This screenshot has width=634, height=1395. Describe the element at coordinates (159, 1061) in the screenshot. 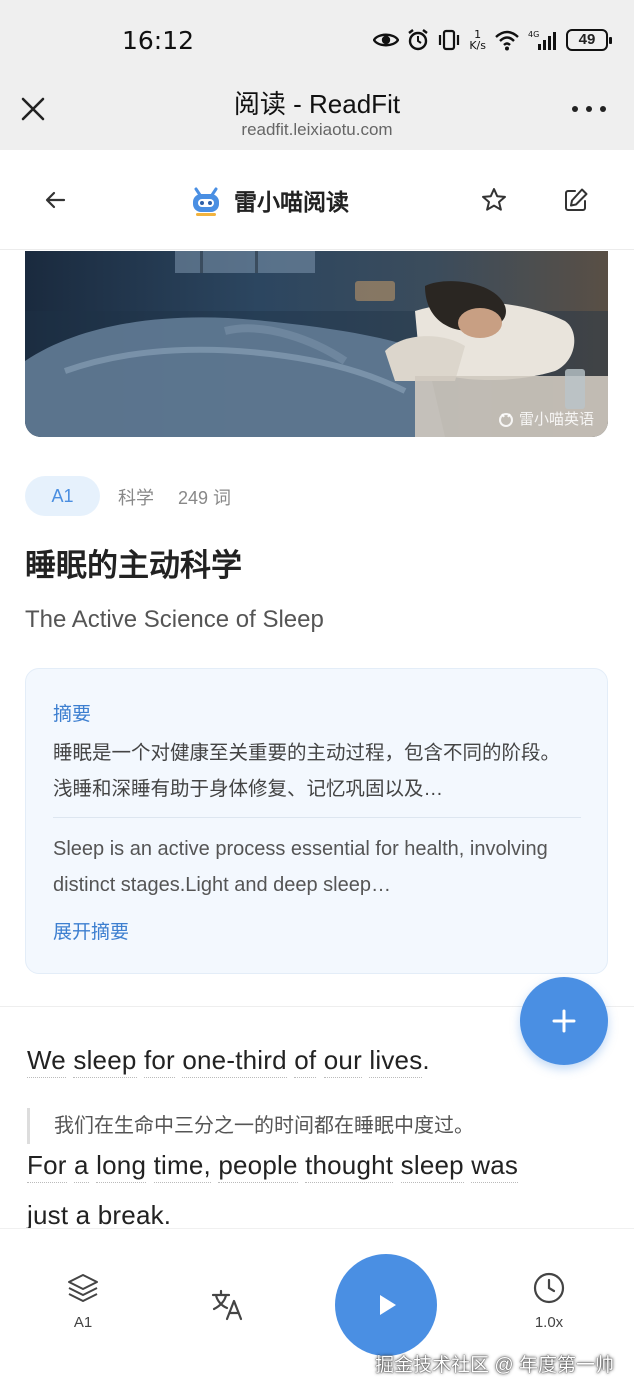

I see `word: for` at that location.